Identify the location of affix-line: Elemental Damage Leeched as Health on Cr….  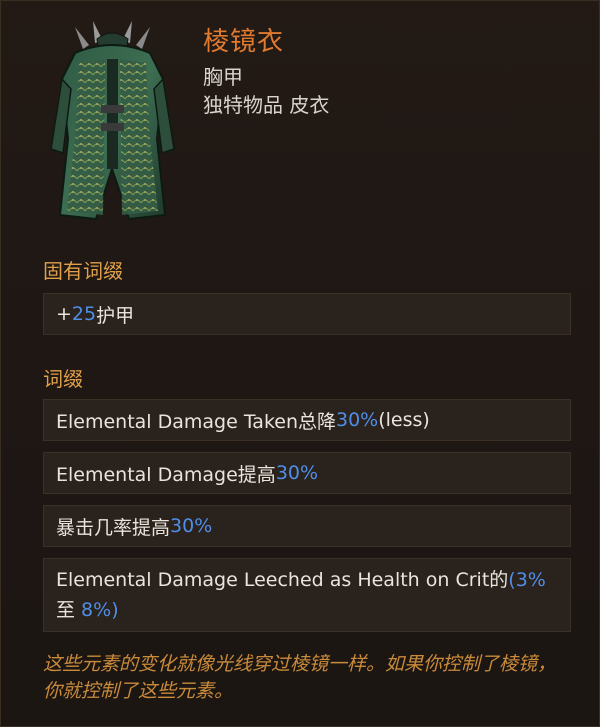
(307, 595).